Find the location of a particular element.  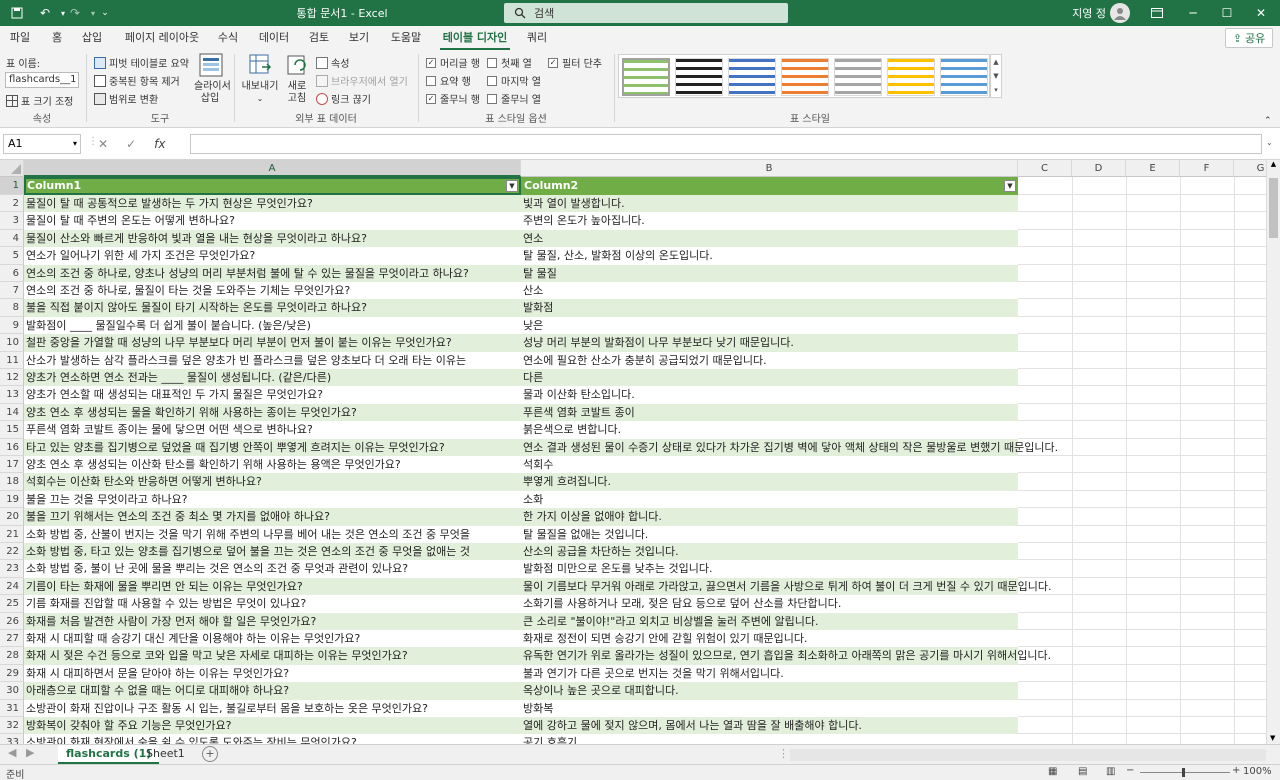

cell-question: 불을 직접 붙이지 않아도 물질이 타기 시작하는 온도를 무엇이라고 하나요? is located at coordinates (272, 308).